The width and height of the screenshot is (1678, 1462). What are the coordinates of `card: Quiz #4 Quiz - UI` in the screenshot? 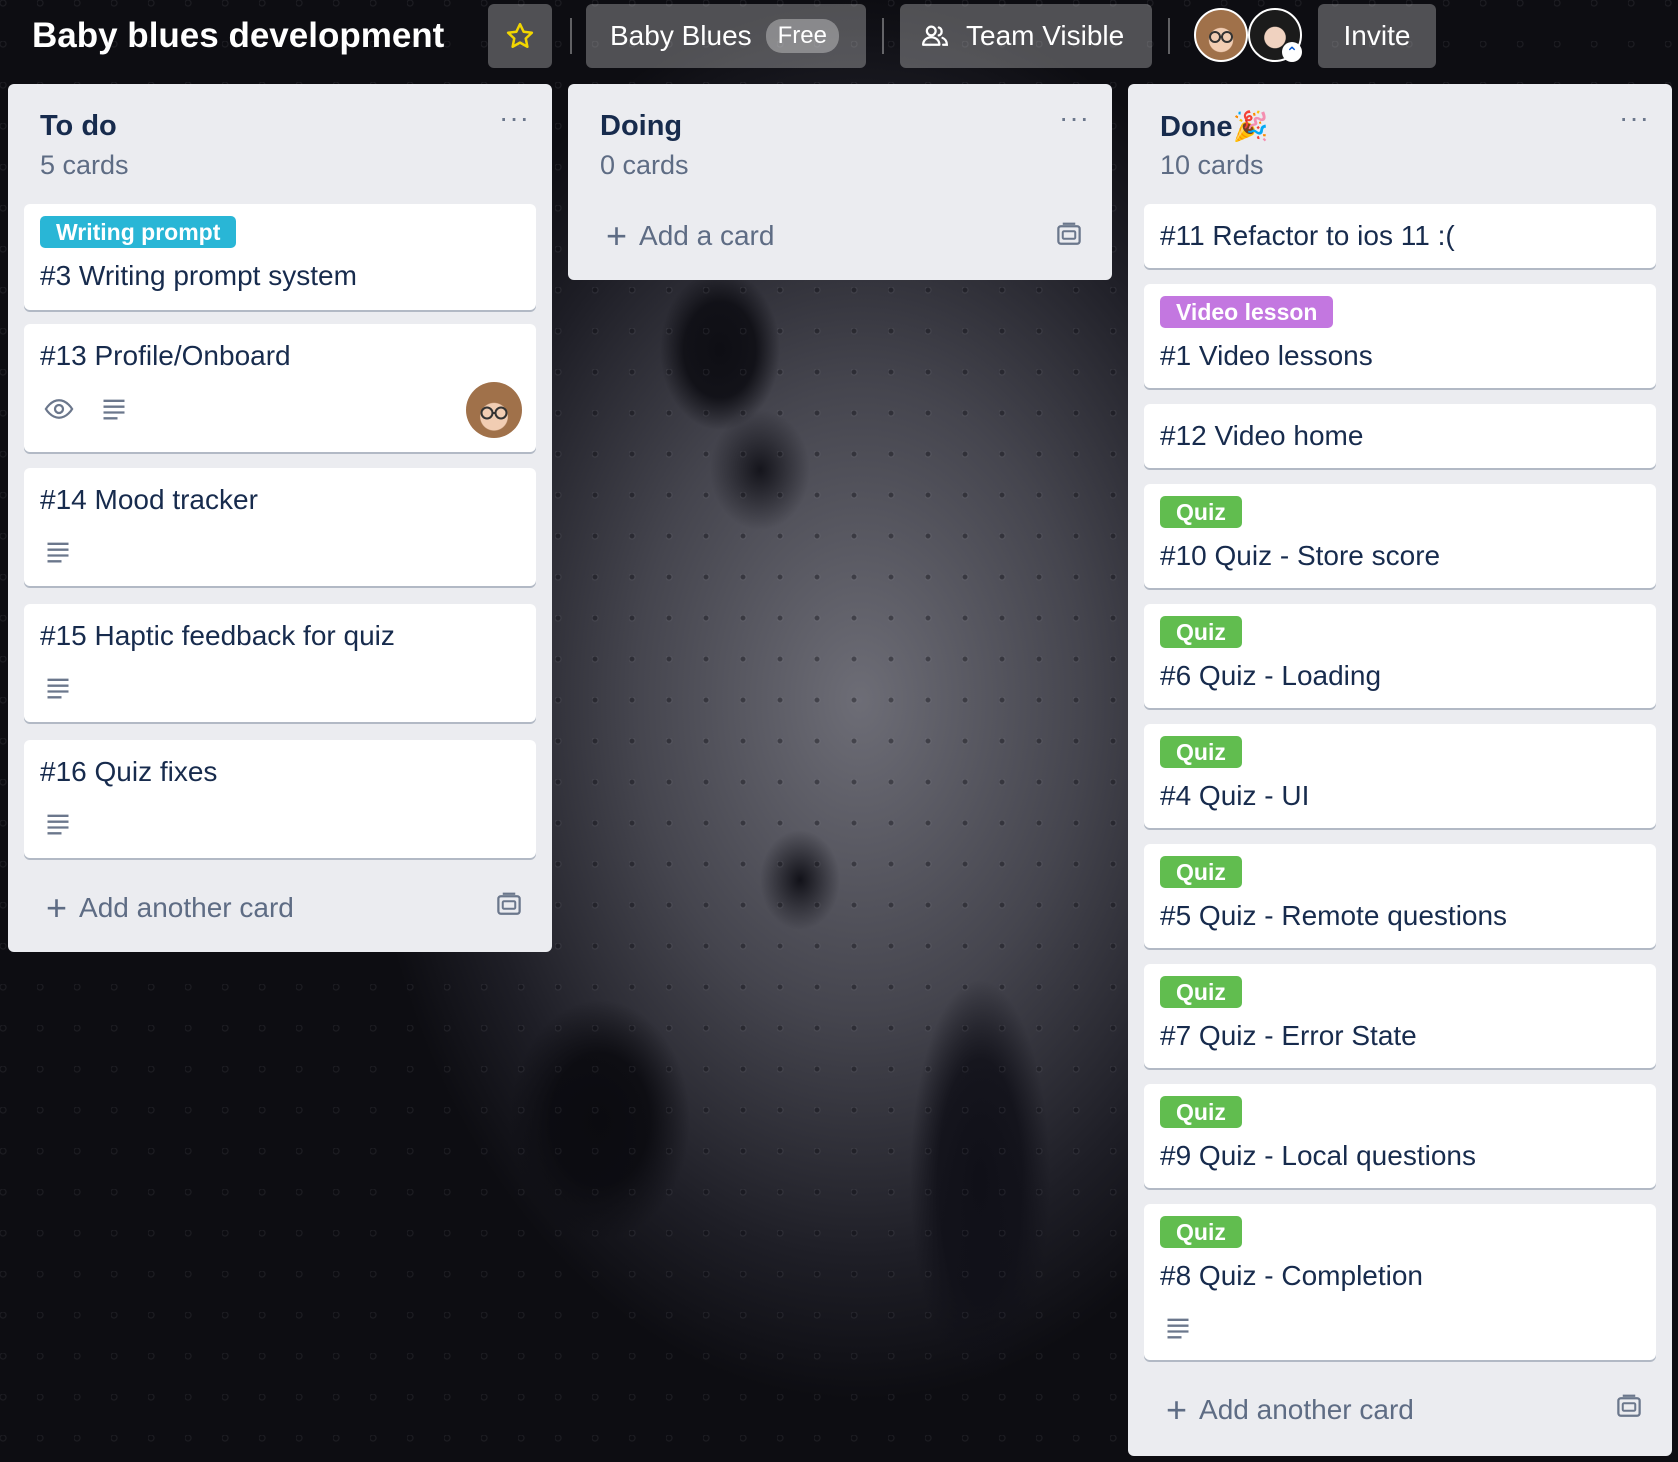 It's located at (1400, 776).